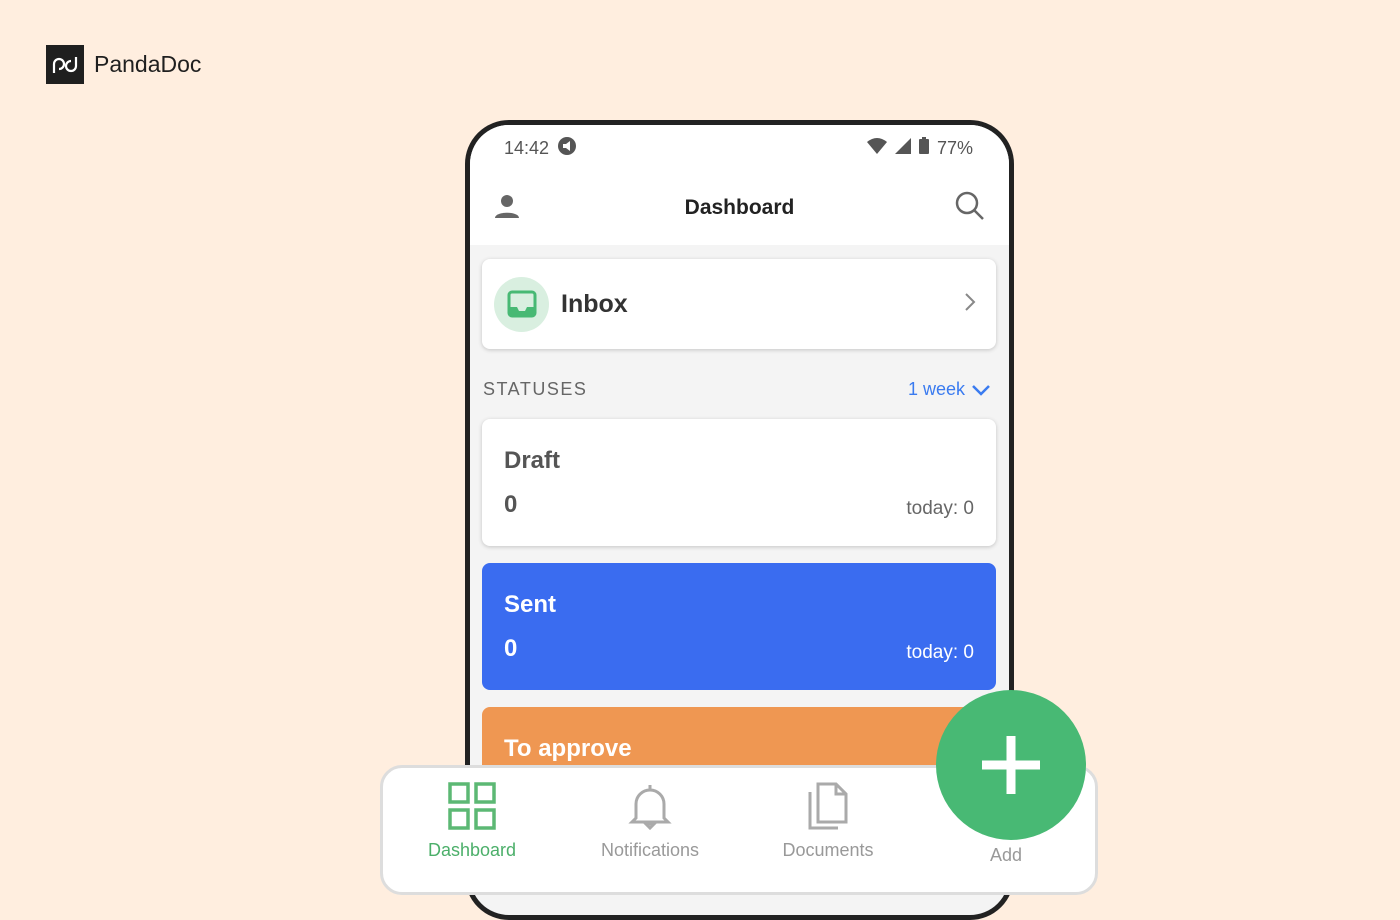  What do you see at coordinates (594, 303) in the screenshot?
I see `inbox-label: Inbox` at bounding box center [594, 303].